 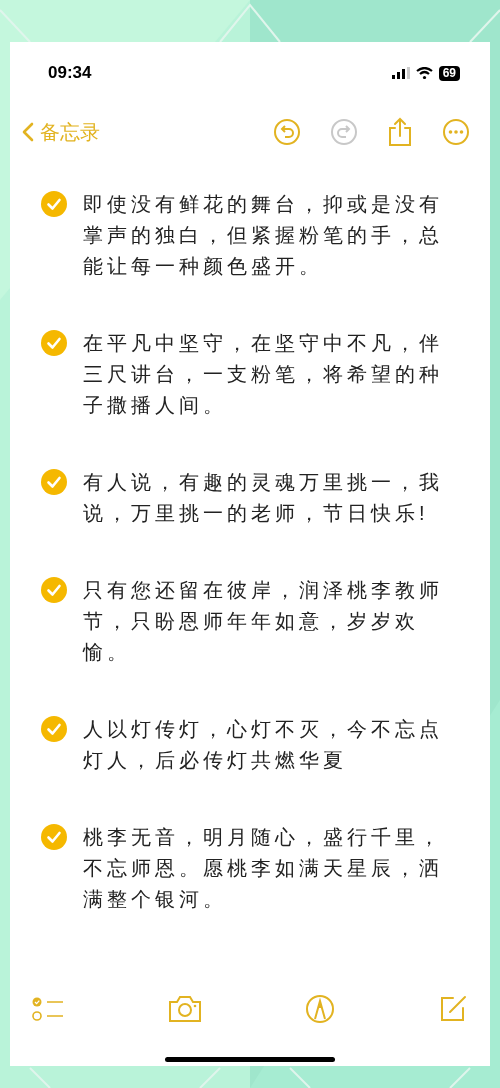 What do you see at coordinates (263, 745) in the screenshot?
I see `checklist-text: 人以灯传灯，心灯不灭，今不忘点灯人，后必传灯共燃华夏` at bounding box center [263, 745].